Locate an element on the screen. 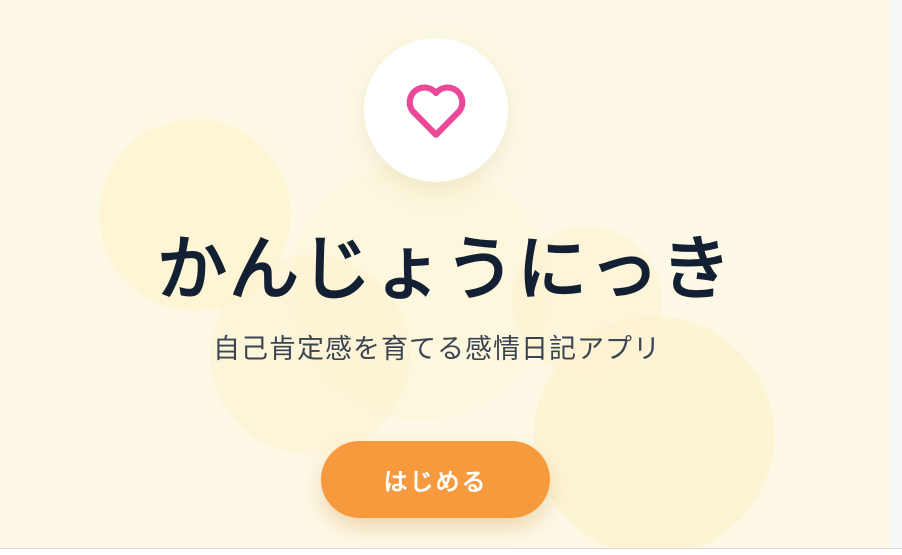 This screenshot has width=902, height=555. right-edge is located at coordinates (896, 274).